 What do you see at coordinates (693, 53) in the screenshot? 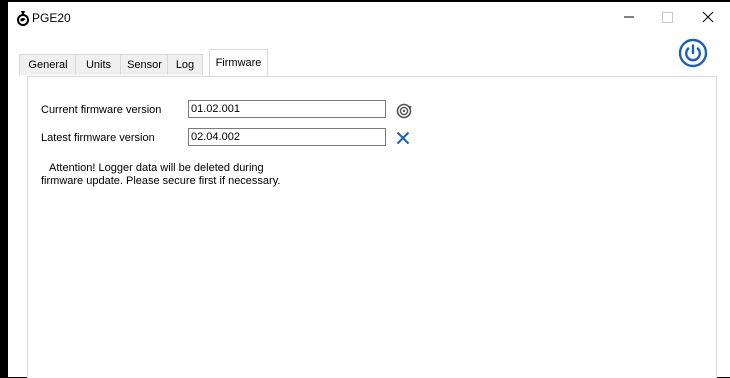
I see `power-icon` at bounding box center [693, 53].